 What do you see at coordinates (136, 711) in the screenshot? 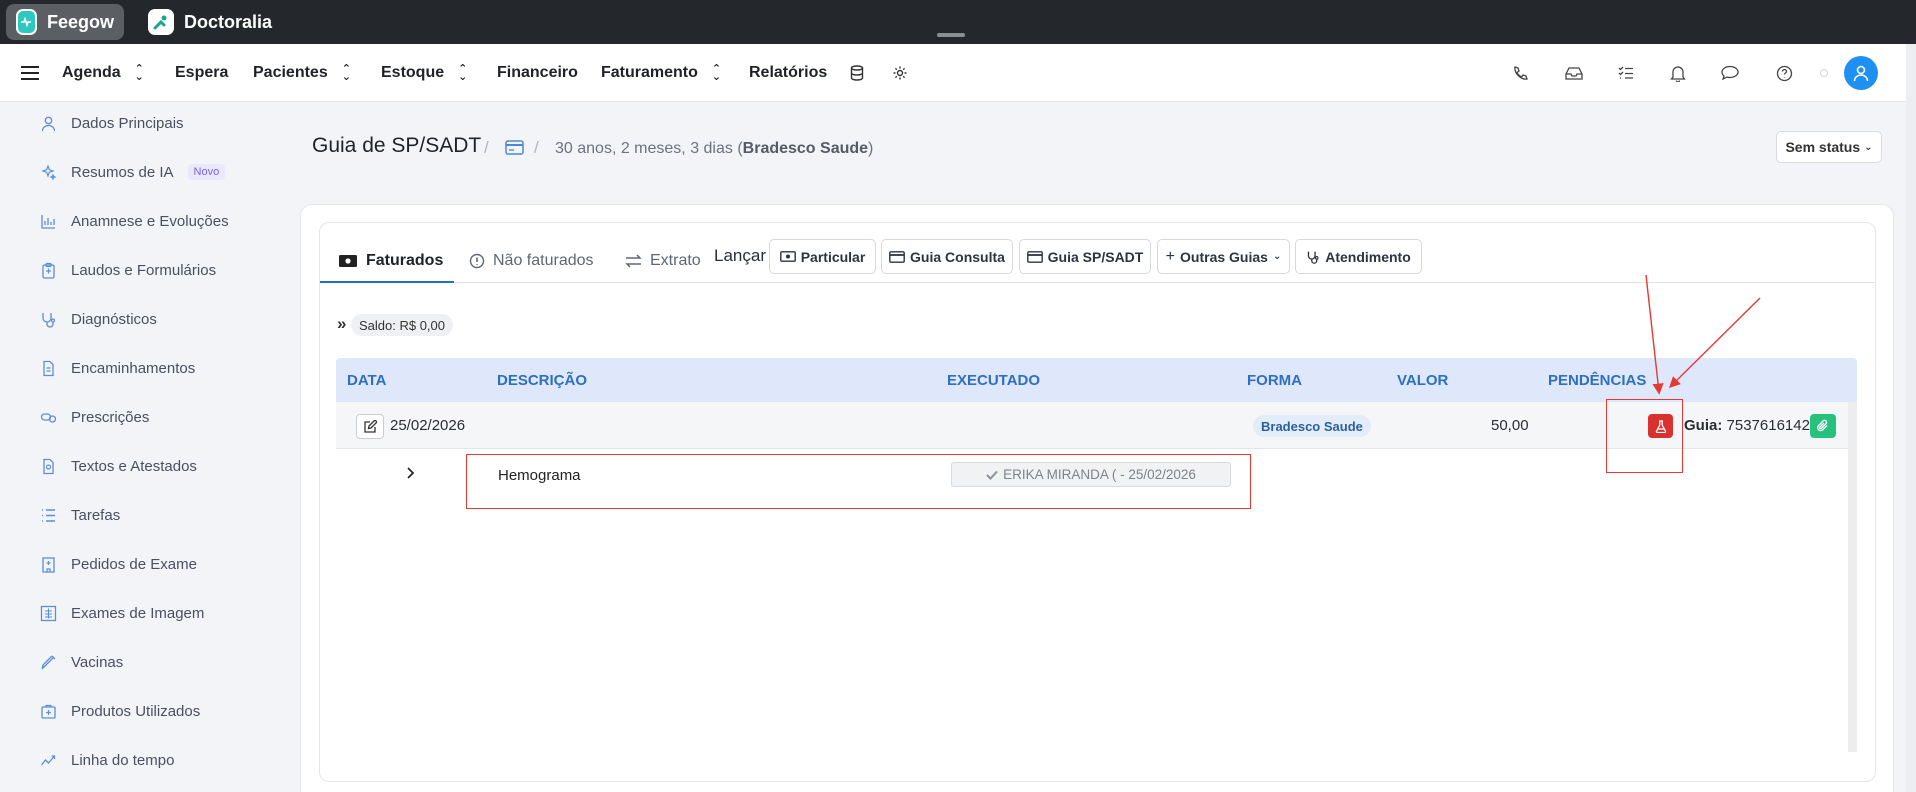
I see `sidebar-item-label: Produtos Utilizados` at bounding box center [136, 711].